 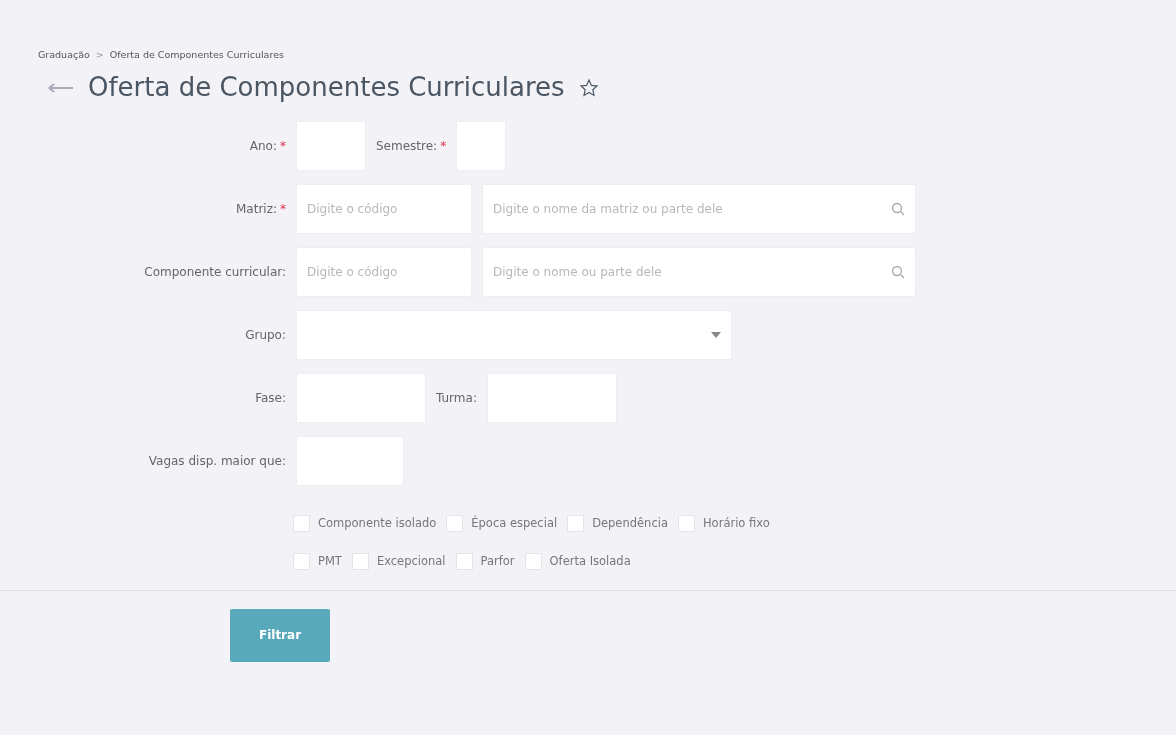 I want to click on checkbox-label: Parfor, so click(x=497, y=561).